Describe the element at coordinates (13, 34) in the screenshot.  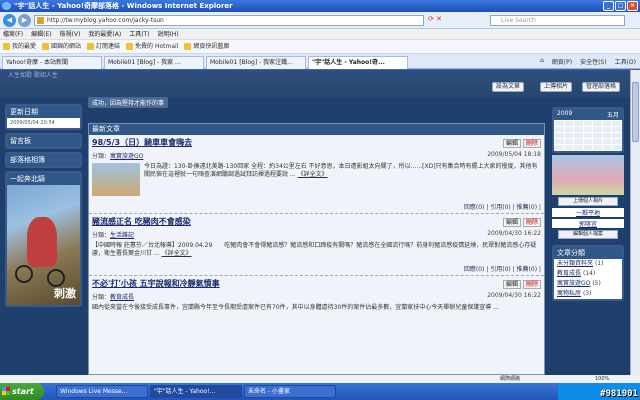
I see `menu-file: 檔案(F)` at that location.